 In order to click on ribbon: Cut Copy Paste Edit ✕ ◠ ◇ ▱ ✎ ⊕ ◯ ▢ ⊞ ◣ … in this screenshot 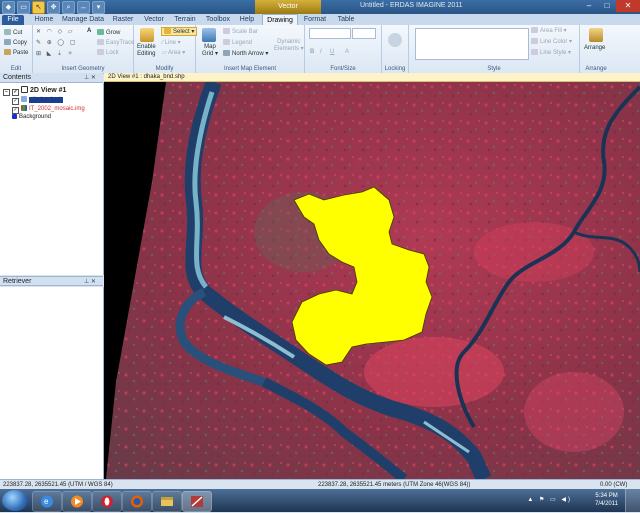, I will do `click(320, 49)`.